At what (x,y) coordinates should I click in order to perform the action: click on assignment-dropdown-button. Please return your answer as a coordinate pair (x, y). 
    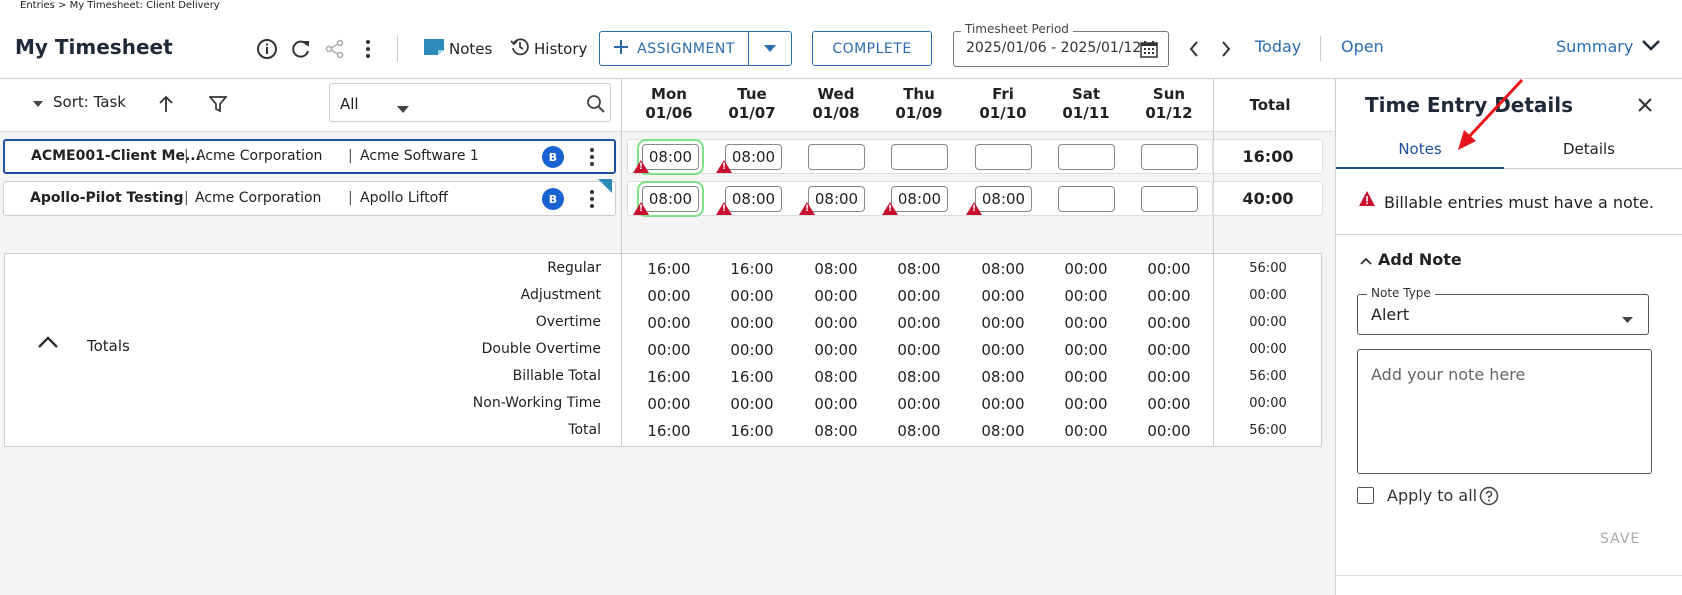
    Looking at the image, I should click on (770, 48).